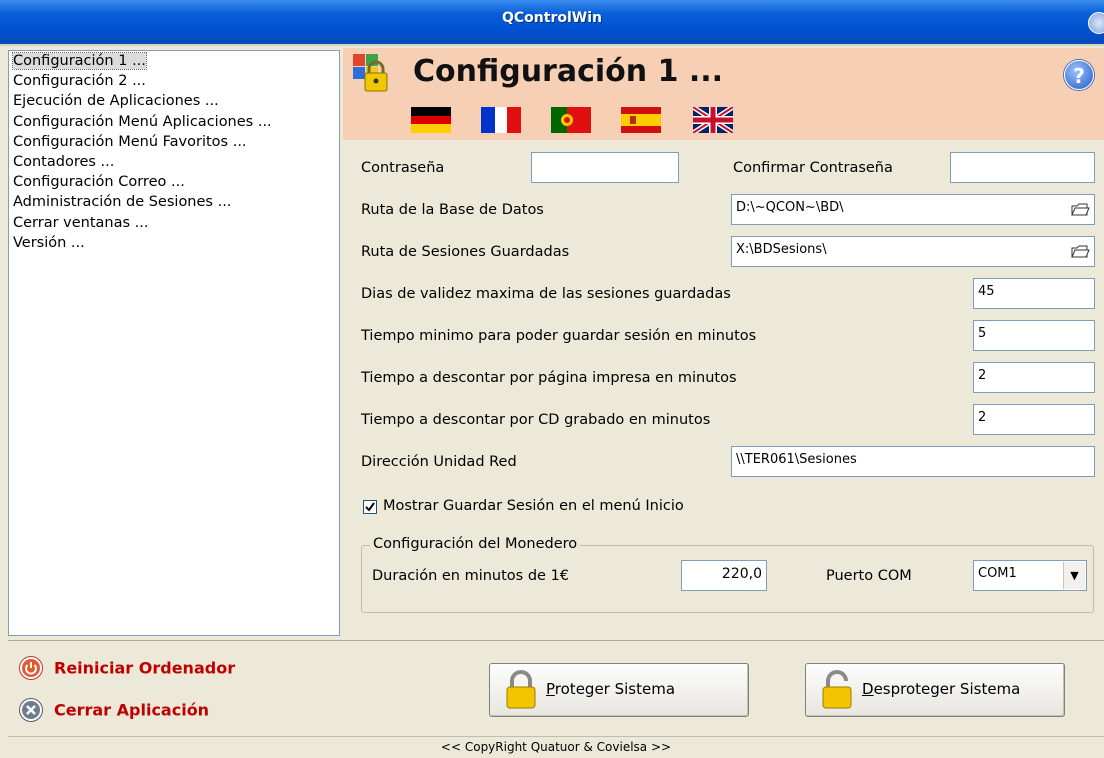  Describe the element at coordinates (556, 747) in the screenshot. I see `status-bar: << CopyRight Quatuor & Covielsa >>` at that location.